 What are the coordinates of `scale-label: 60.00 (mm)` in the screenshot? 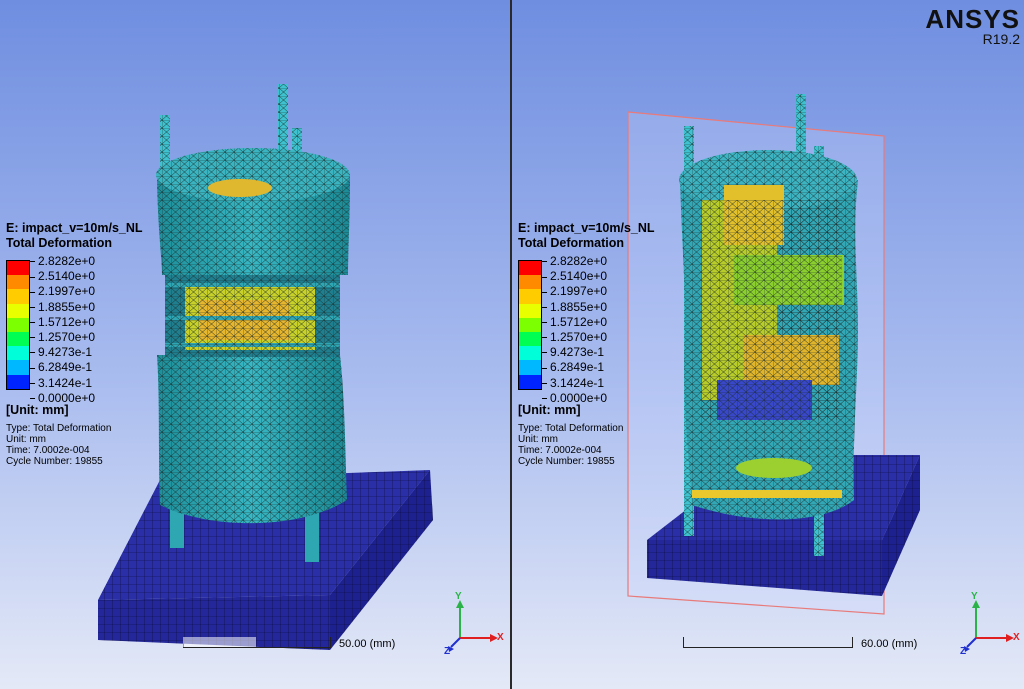 It's located at (889, 644).